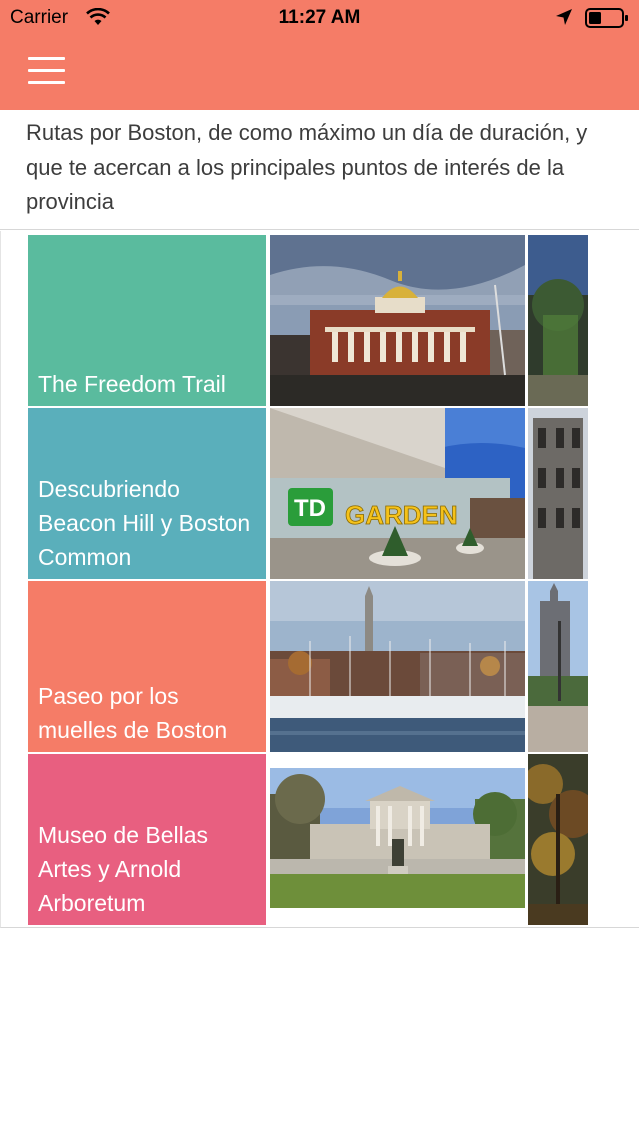  I want to click on boston-harbor-marina-photo, so click(397, 666).